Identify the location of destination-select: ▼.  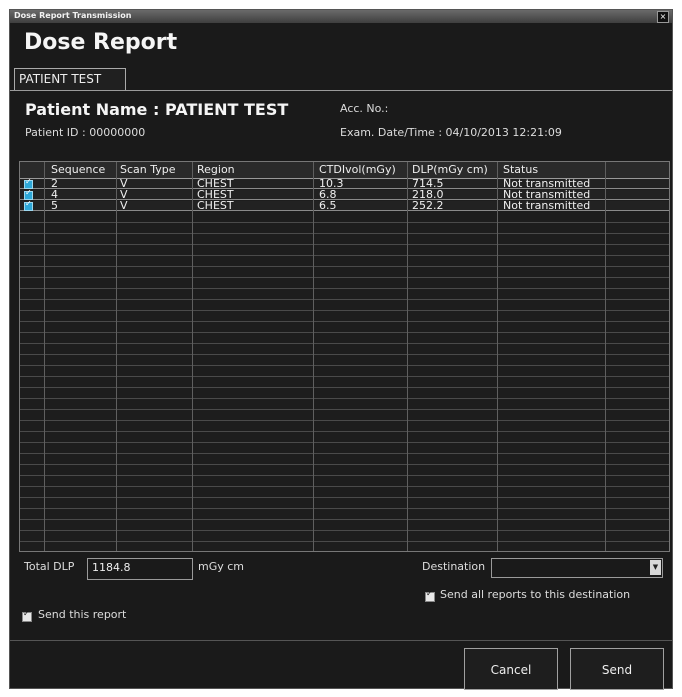
(577, 568).